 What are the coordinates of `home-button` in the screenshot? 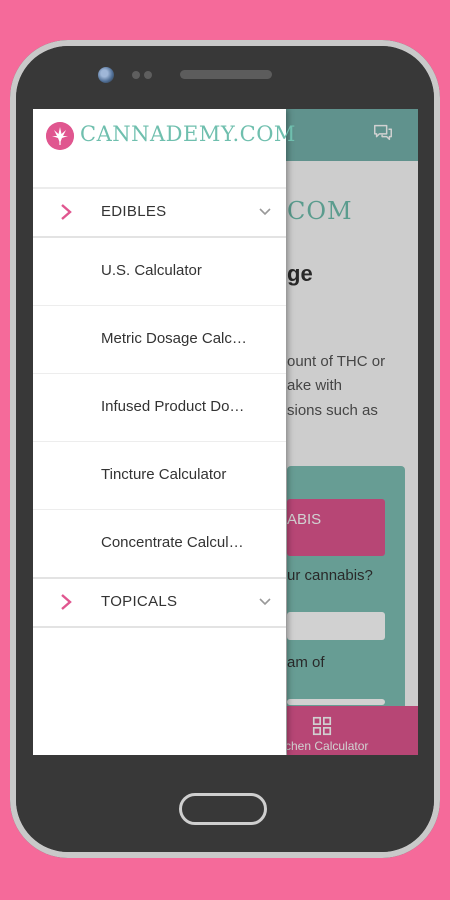 It's located at (223, 809).